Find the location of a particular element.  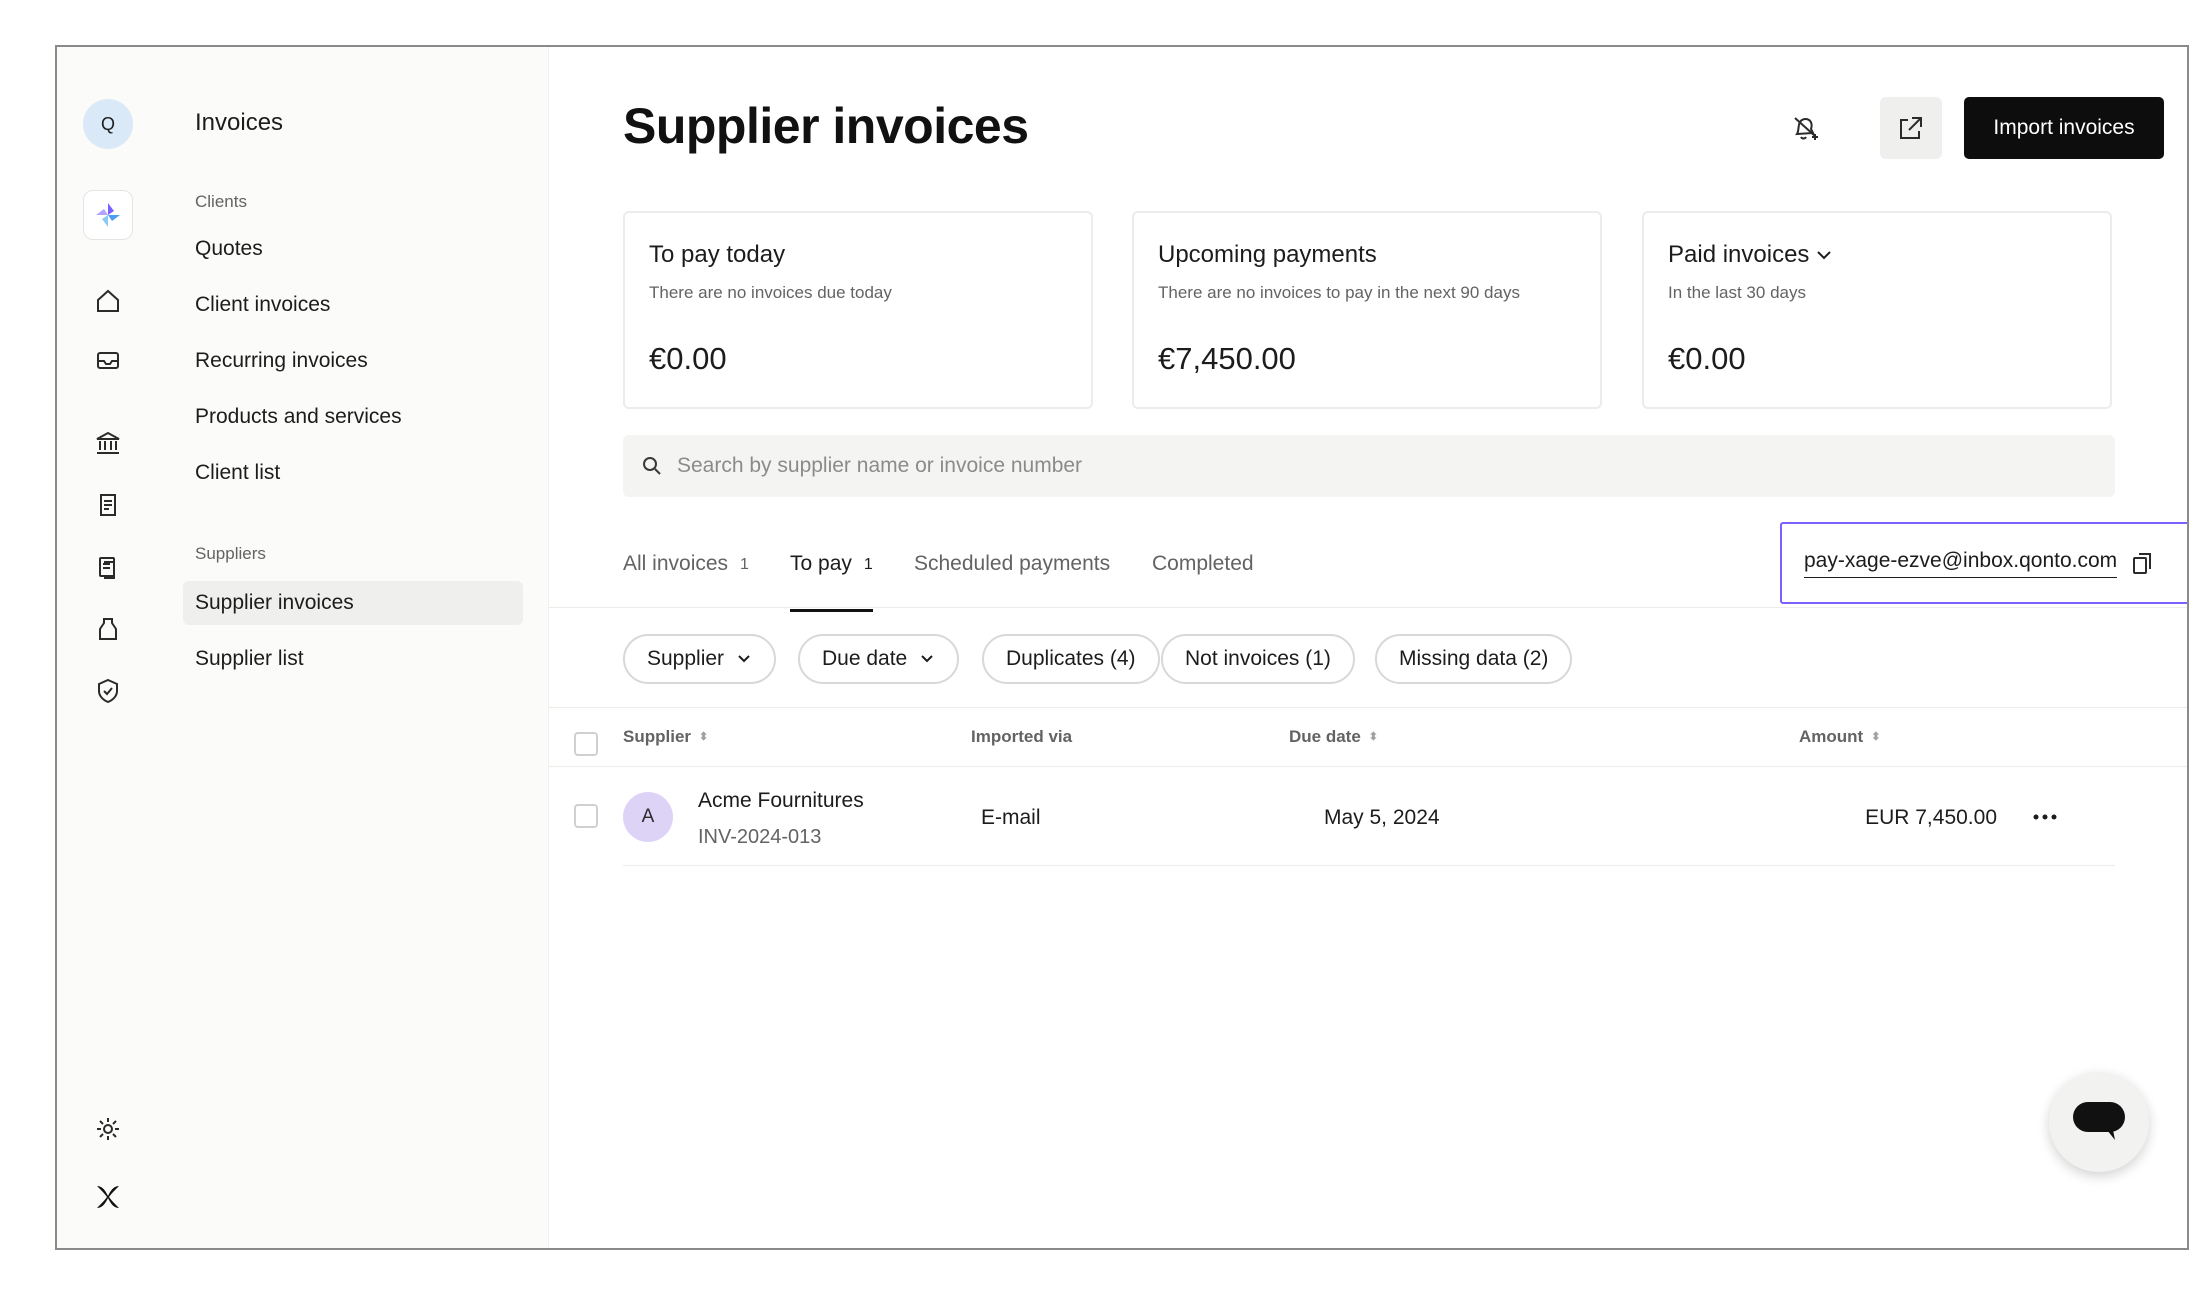

supplier-avatar: A is located at coordinates (648, 817).